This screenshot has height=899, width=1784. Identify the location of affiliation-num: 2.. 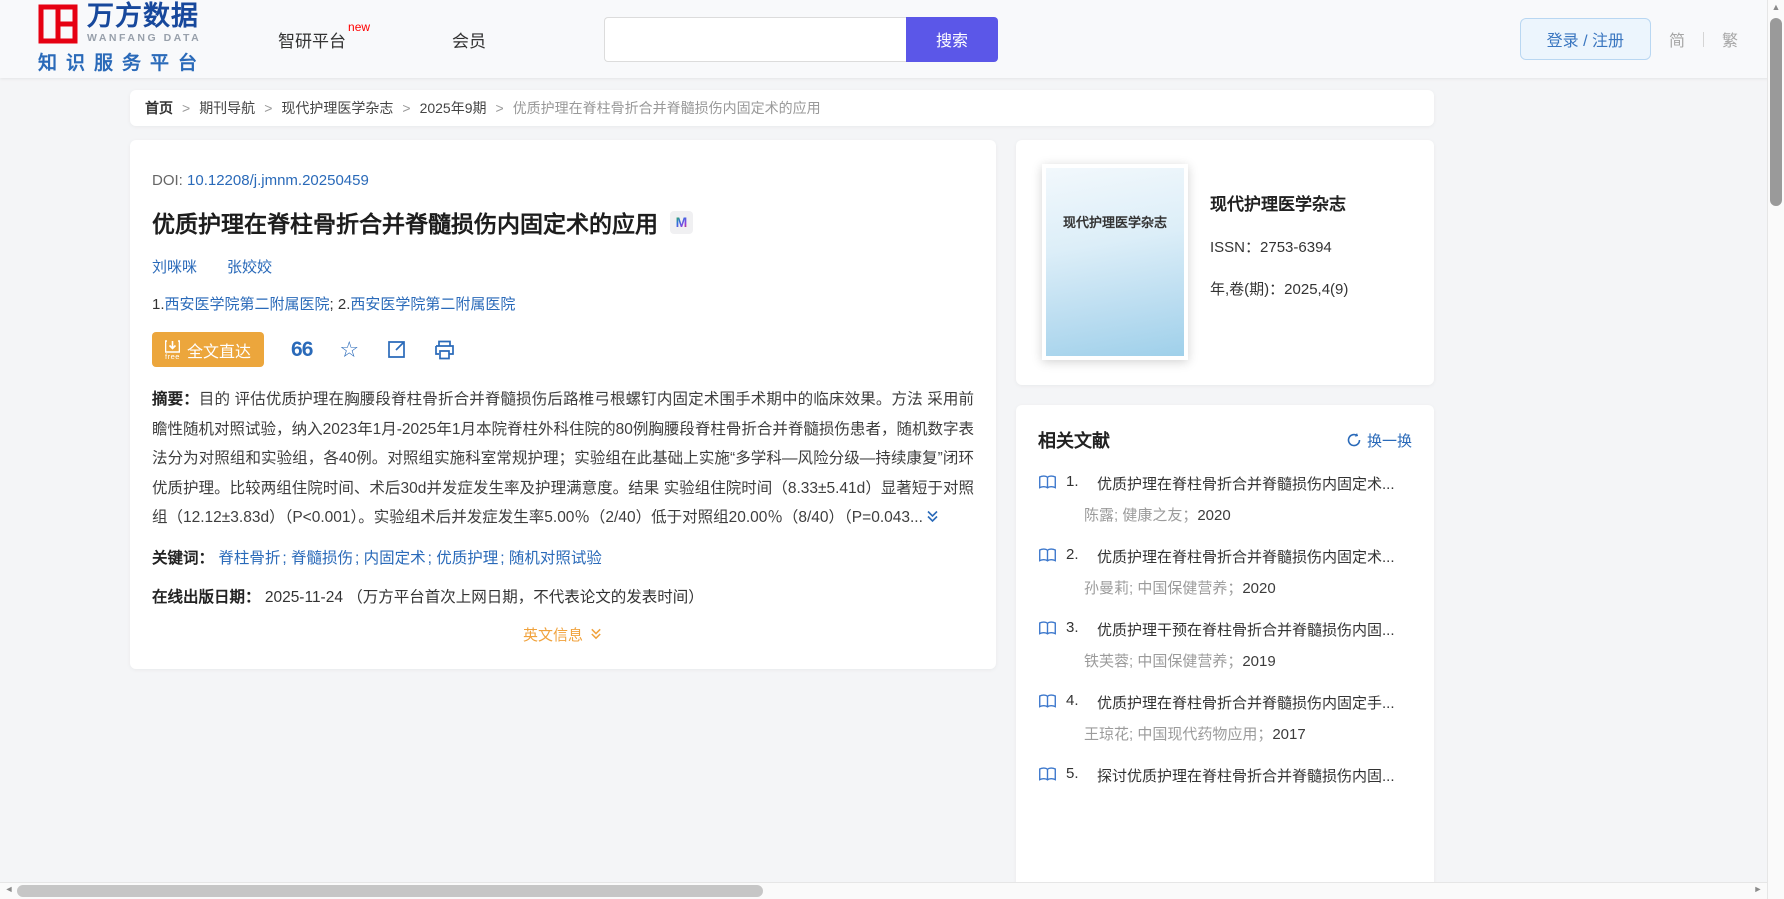
(344, 304).